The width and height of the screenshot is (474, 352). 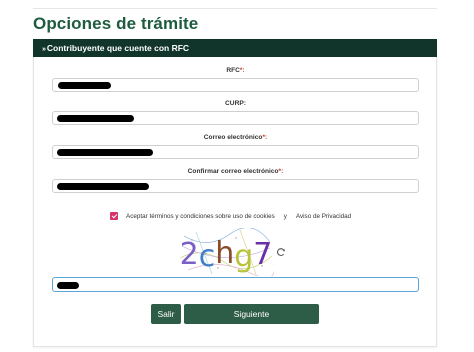 What do you see at coordinates (262, 254) in the screenshot?
I see `captcha-char-5: 7` at bounding box center [262, 254].